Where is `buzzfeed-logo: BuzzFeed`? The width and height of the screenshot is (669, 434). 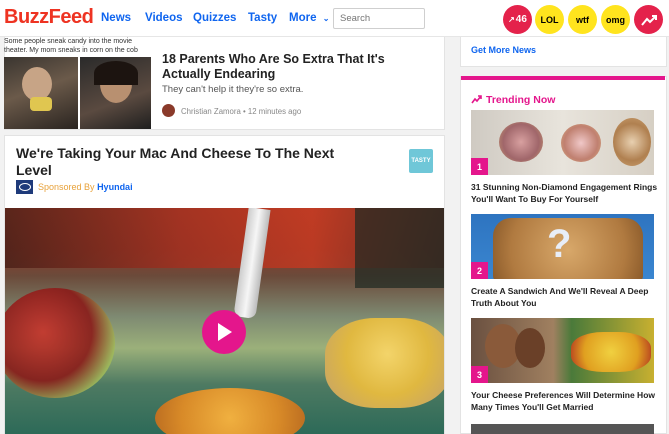
buzzfeed-logo: BuzzFeed is located at coordinates (49, 17).